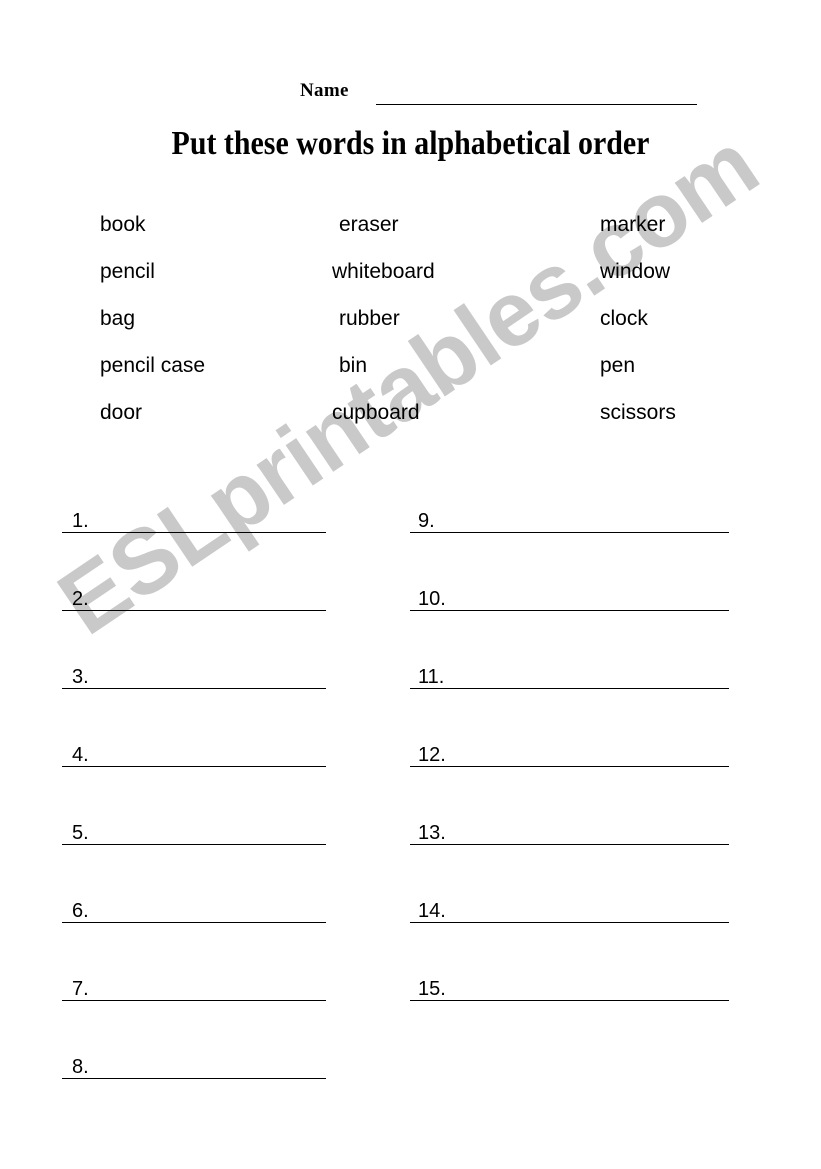 The height and width of the screenshot is (1169, 821). I want to click on word-item: marker, so click(633, 224).